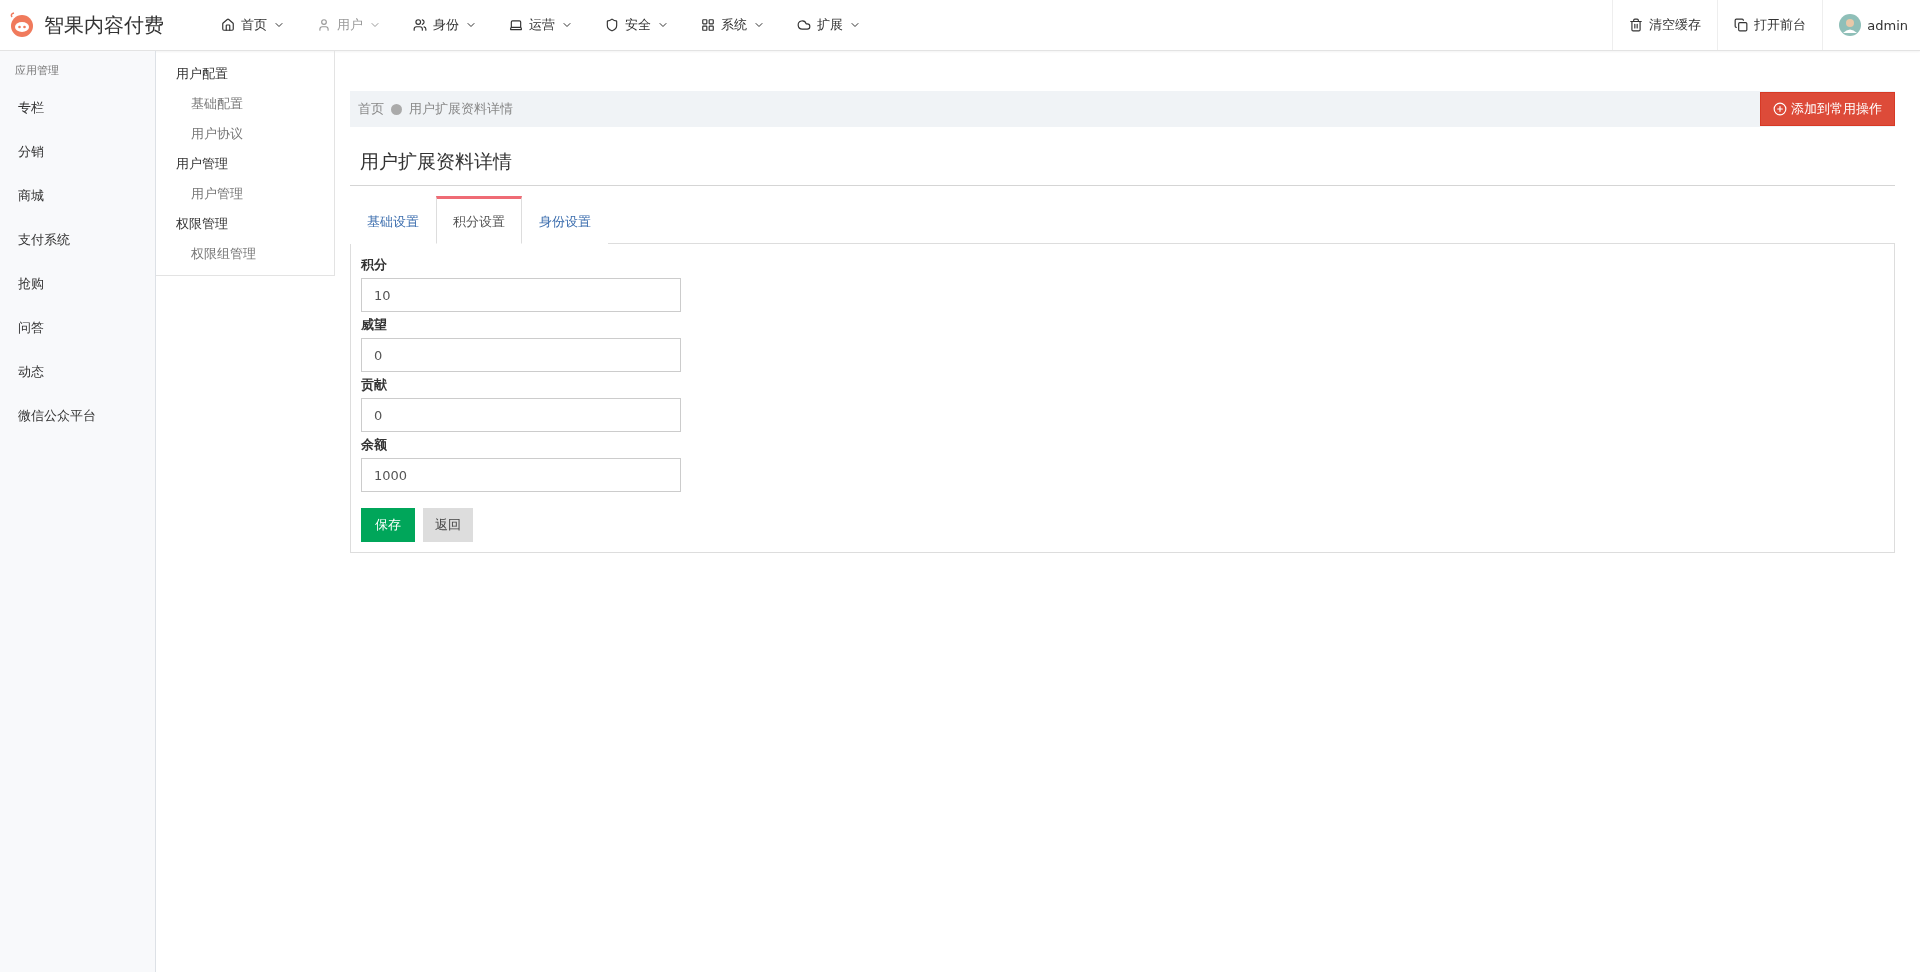 This screenshot has height=972, width=1920. I want to click on laptop-icon, so click(516, 25).